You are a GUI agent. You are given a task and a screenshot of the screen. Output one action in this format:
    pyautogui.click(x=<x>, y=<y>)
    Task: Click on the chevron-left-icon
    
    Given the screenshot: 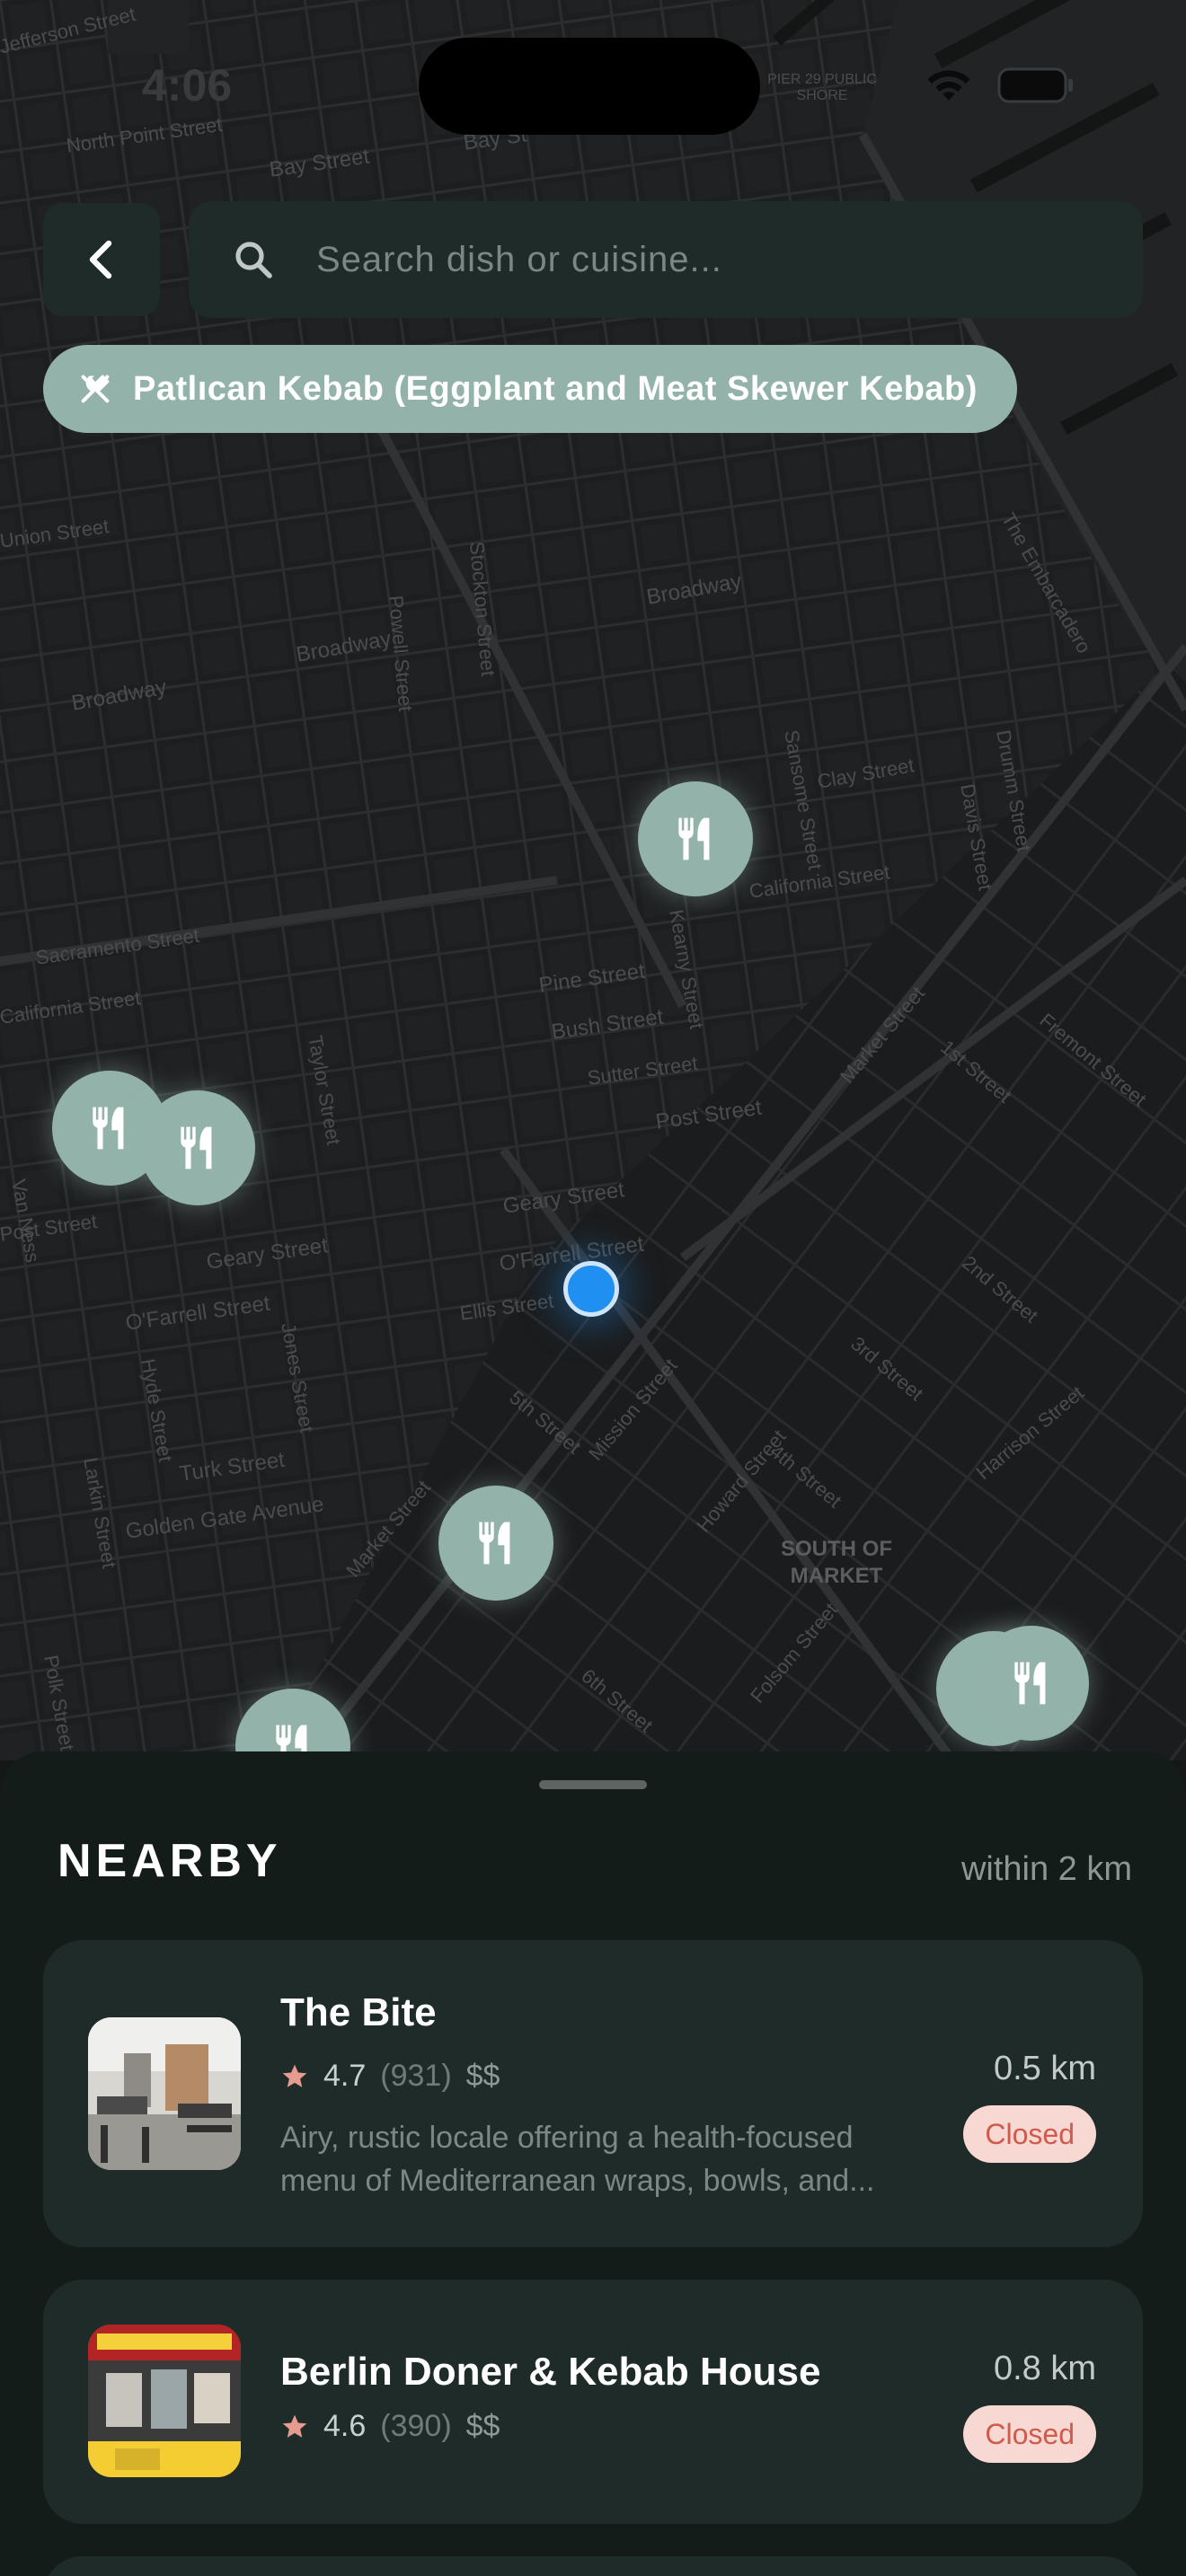 What is the action you would take?
    pyautogui.click(x=100, y=259)
    